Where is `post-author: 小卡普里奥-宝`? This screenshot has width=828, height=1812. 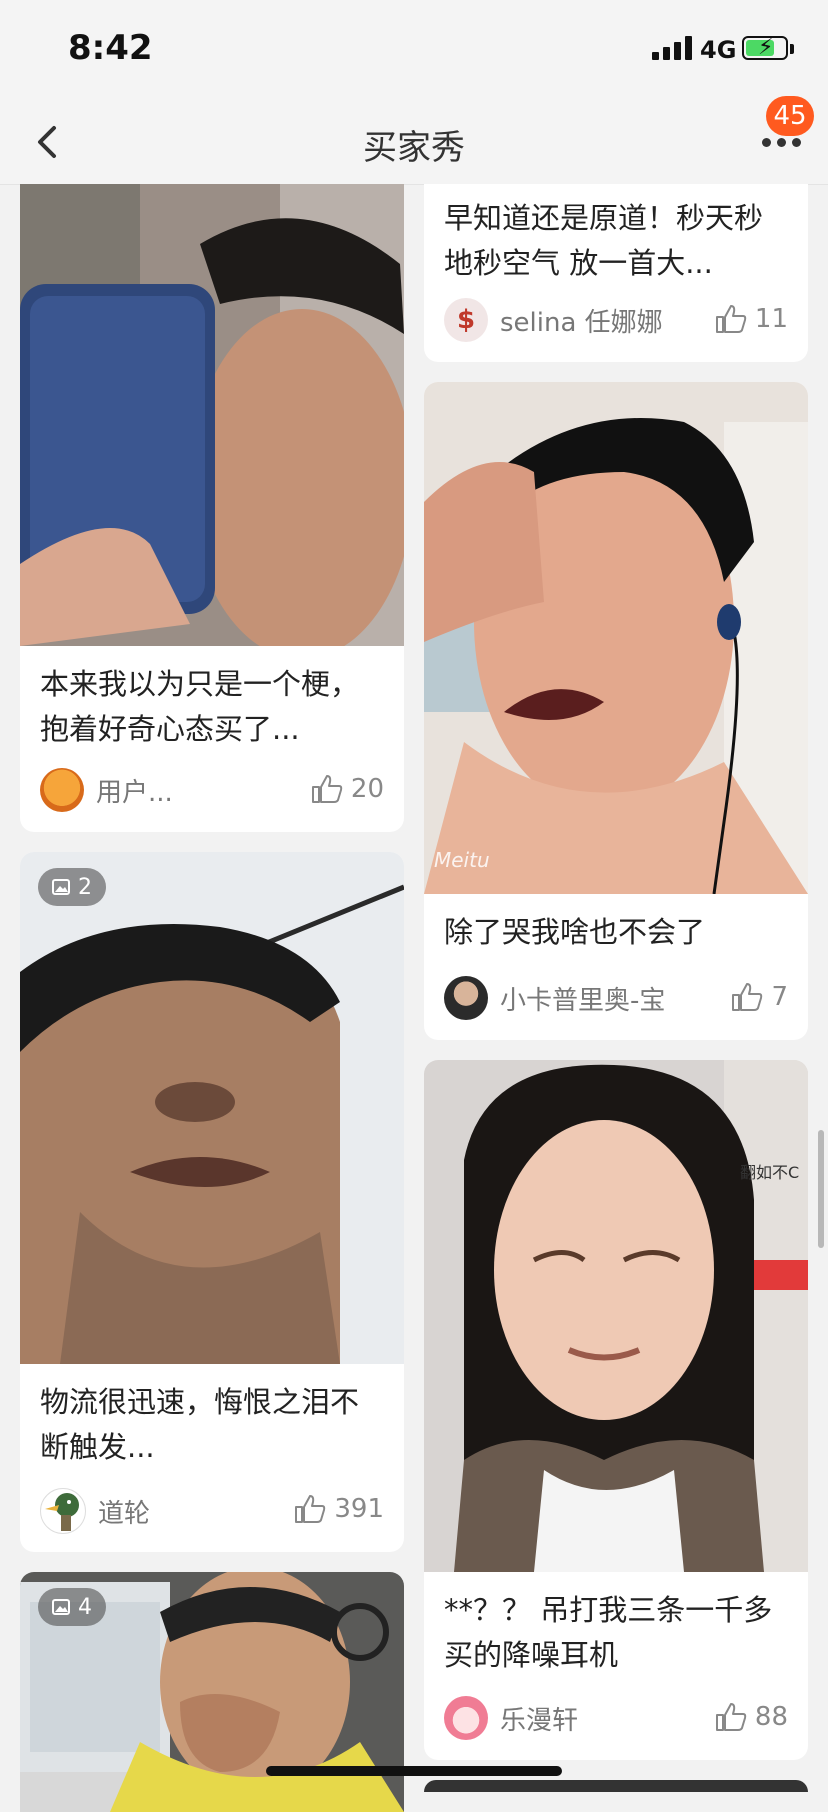
post-author: 小卡普里奥-宝 is located at coordinates (554, 998).